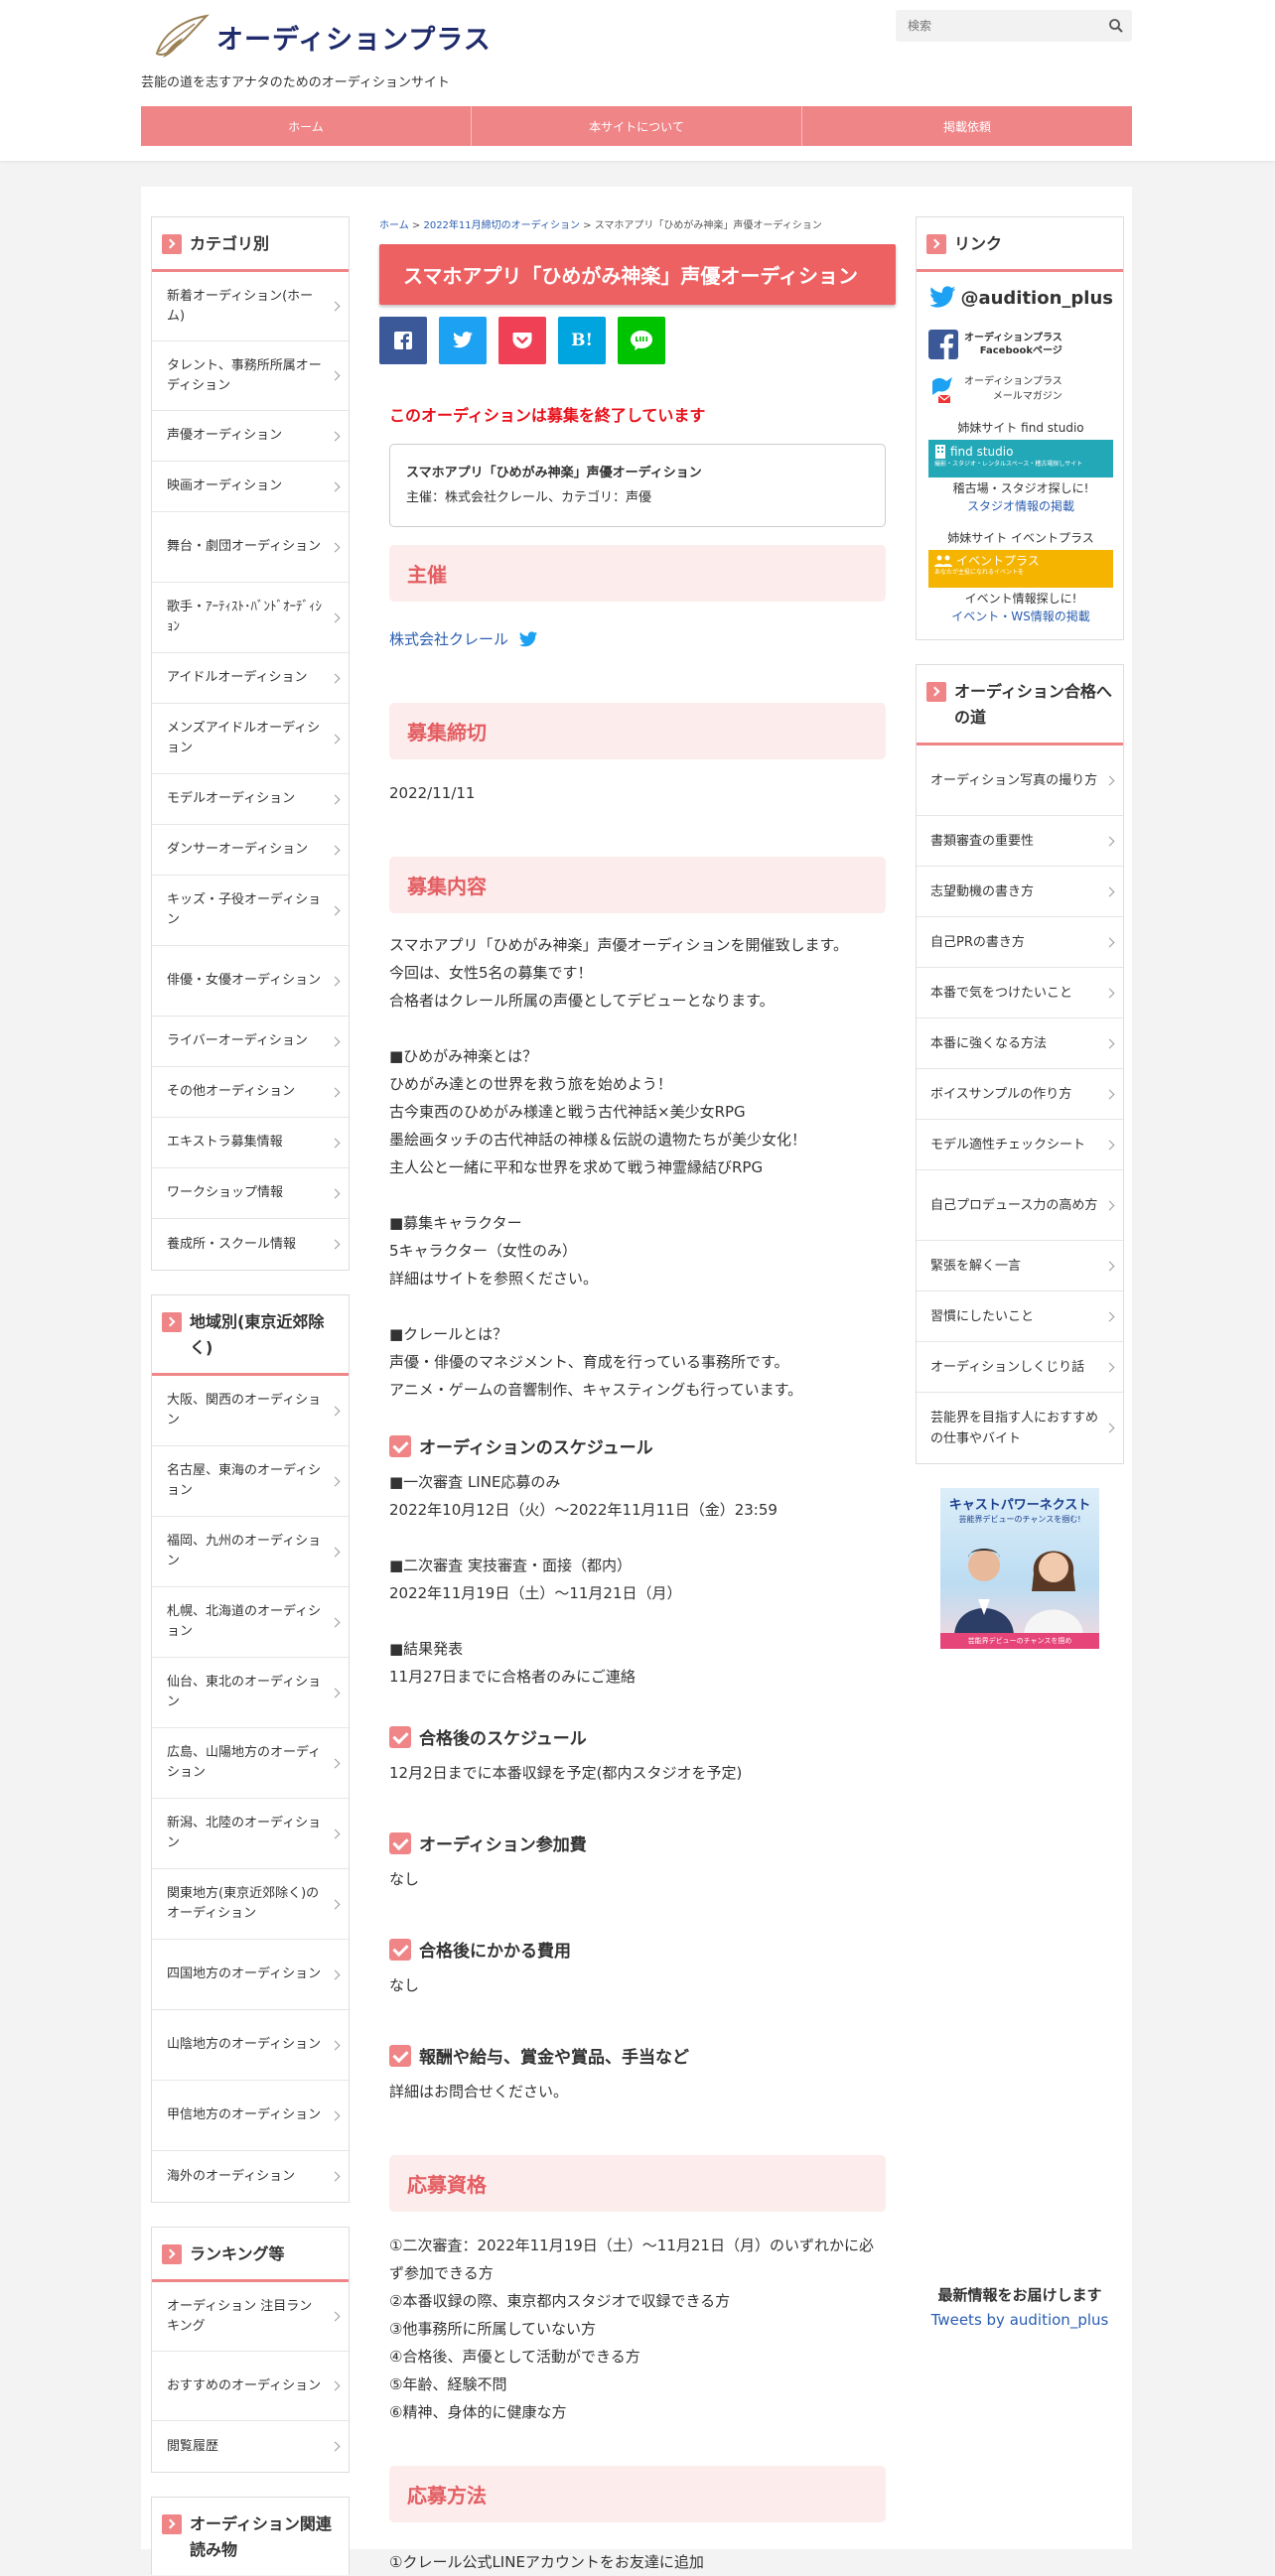 This screenshot has height=2576, width=1275. Describe the element at coordinates (251, 1143) in the screenshot. I see `sidebar-item-category: エキストラ募集情報` at that location.